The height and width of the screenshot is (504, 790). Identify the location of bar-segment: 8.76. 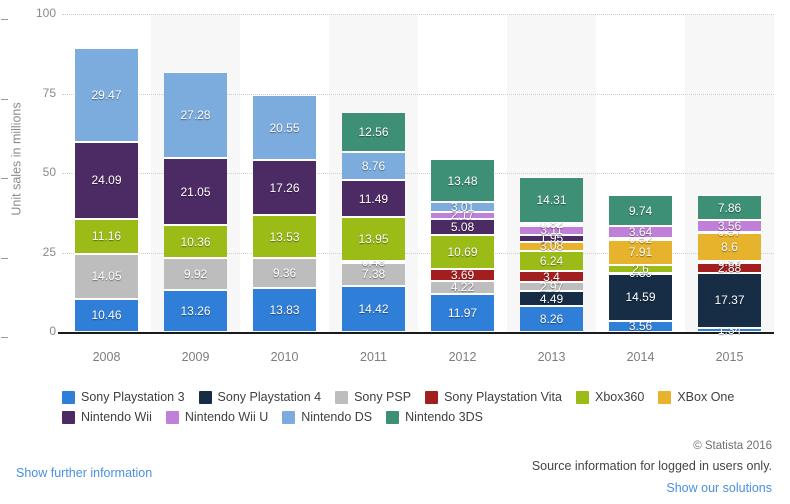
(373, 166).